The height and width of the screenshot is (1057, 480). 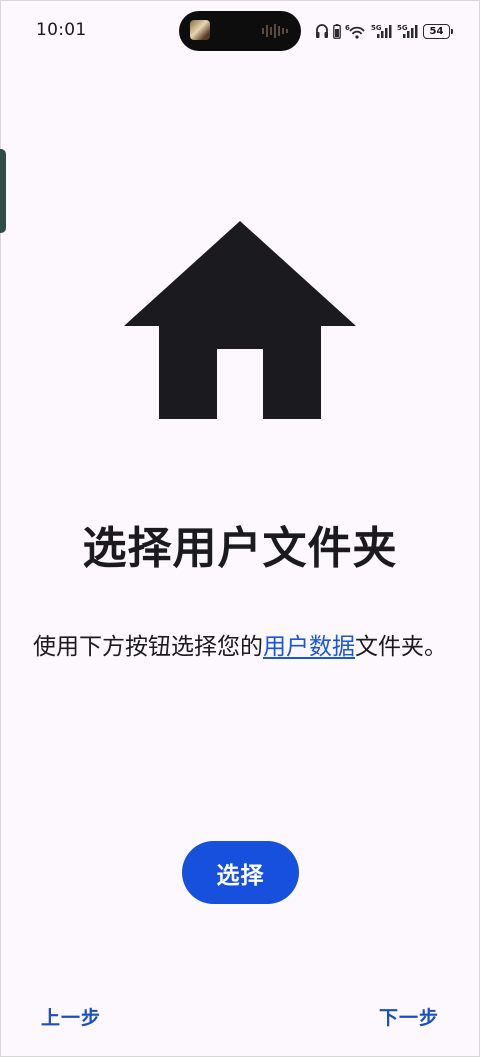 What do you see at coordinates (355, 31) in the screenshot?
I see `wifi-icon: 6` at bounding box center [355, 31].